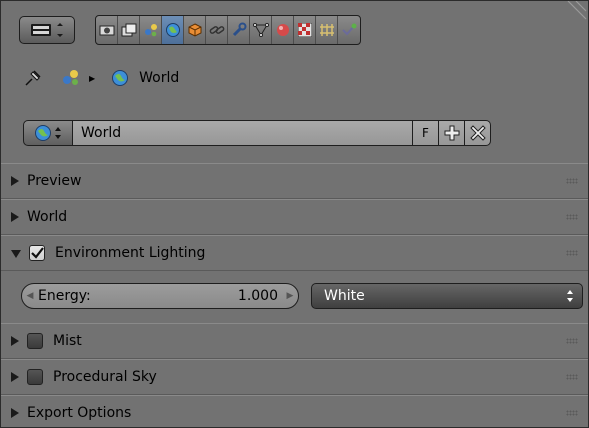 Image resolution: width=589 pixels, height=428 pixels. I want to click on panel-label: Mist, so click(67, 341).